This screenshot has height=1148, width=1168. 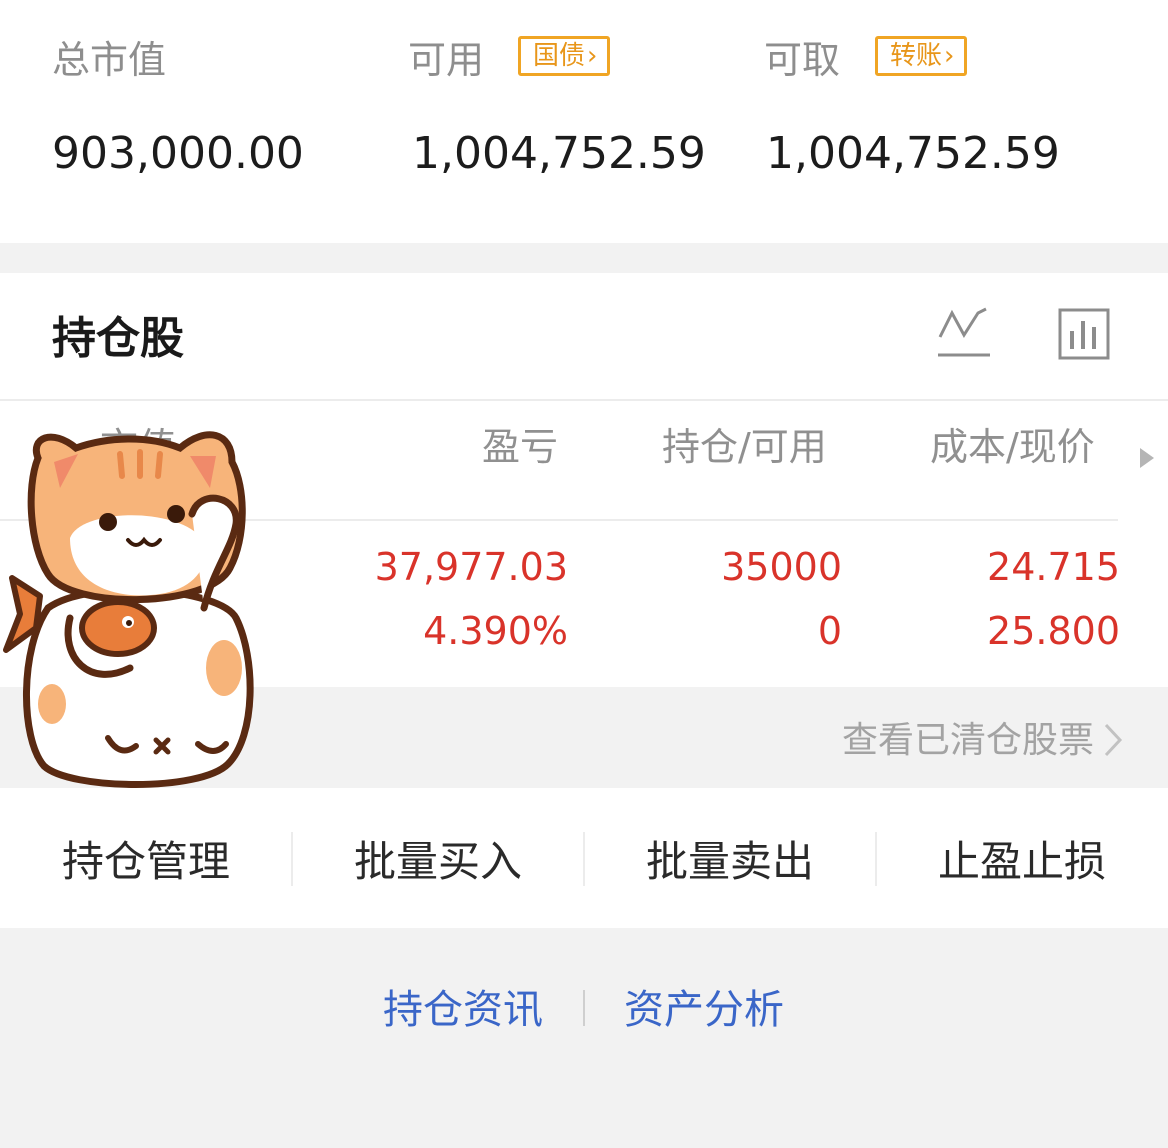 What do you see at coordinates (744, 447) in the screenshot?
I see `column-position-available: 持仓/可用` at bounding box center [744, 447].